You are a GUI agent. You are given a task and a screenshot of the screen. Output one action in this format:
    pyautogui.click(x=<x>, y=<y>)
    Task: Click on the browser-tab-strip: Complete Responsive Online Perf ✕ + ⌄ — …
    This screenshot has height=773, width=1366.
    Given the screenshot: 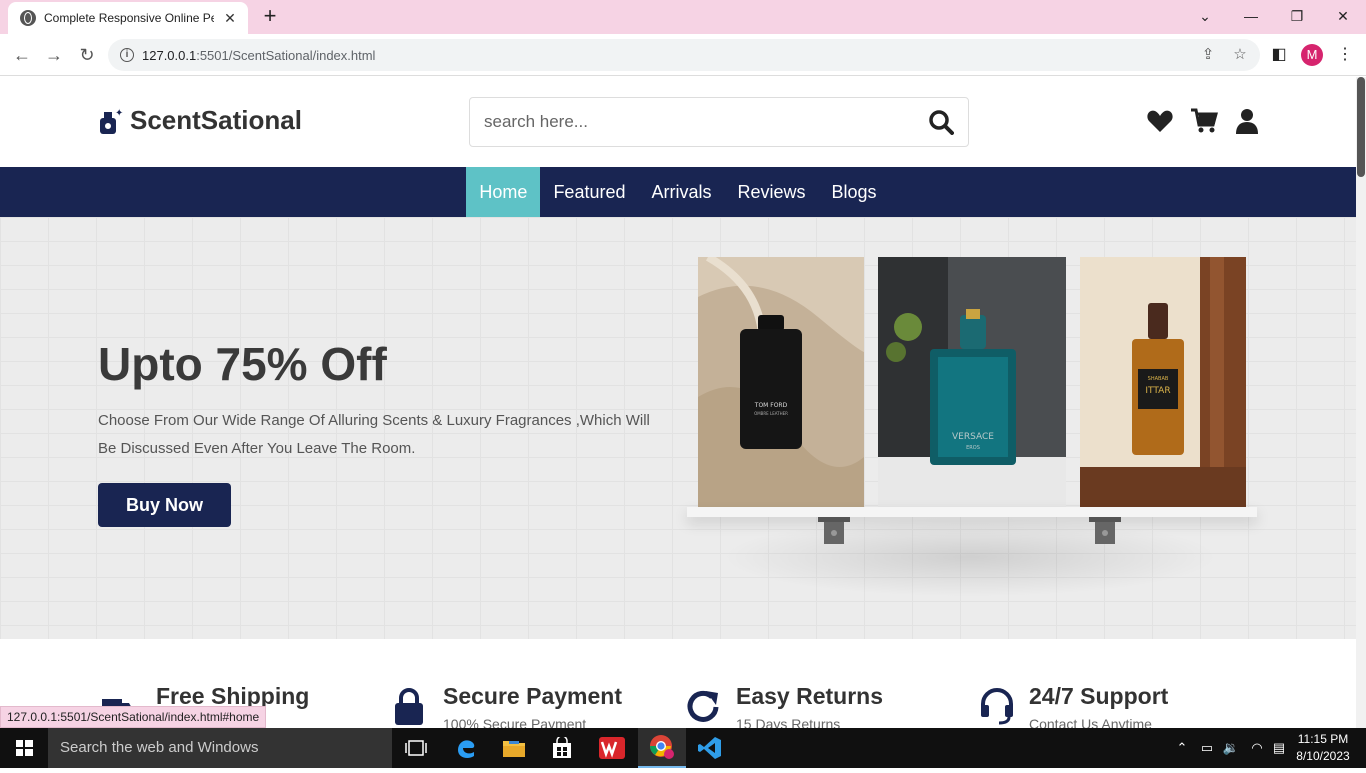 What is the action you would take?
    pyautogui.click(x=683, y=17)
    